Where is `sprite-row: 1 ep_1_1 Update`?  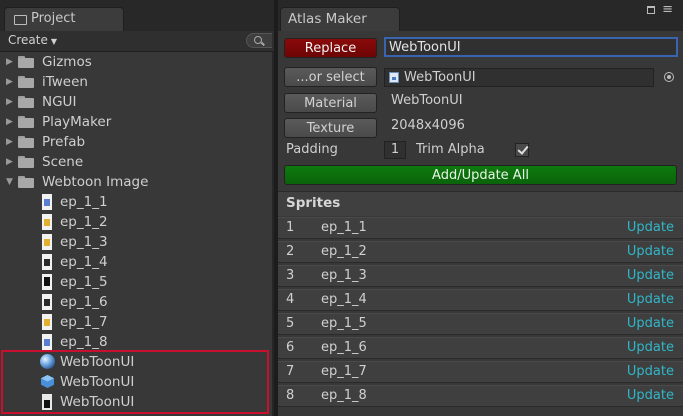
sprite-row: 1 ep_1_1 Update is located at coordinates (480, 228).